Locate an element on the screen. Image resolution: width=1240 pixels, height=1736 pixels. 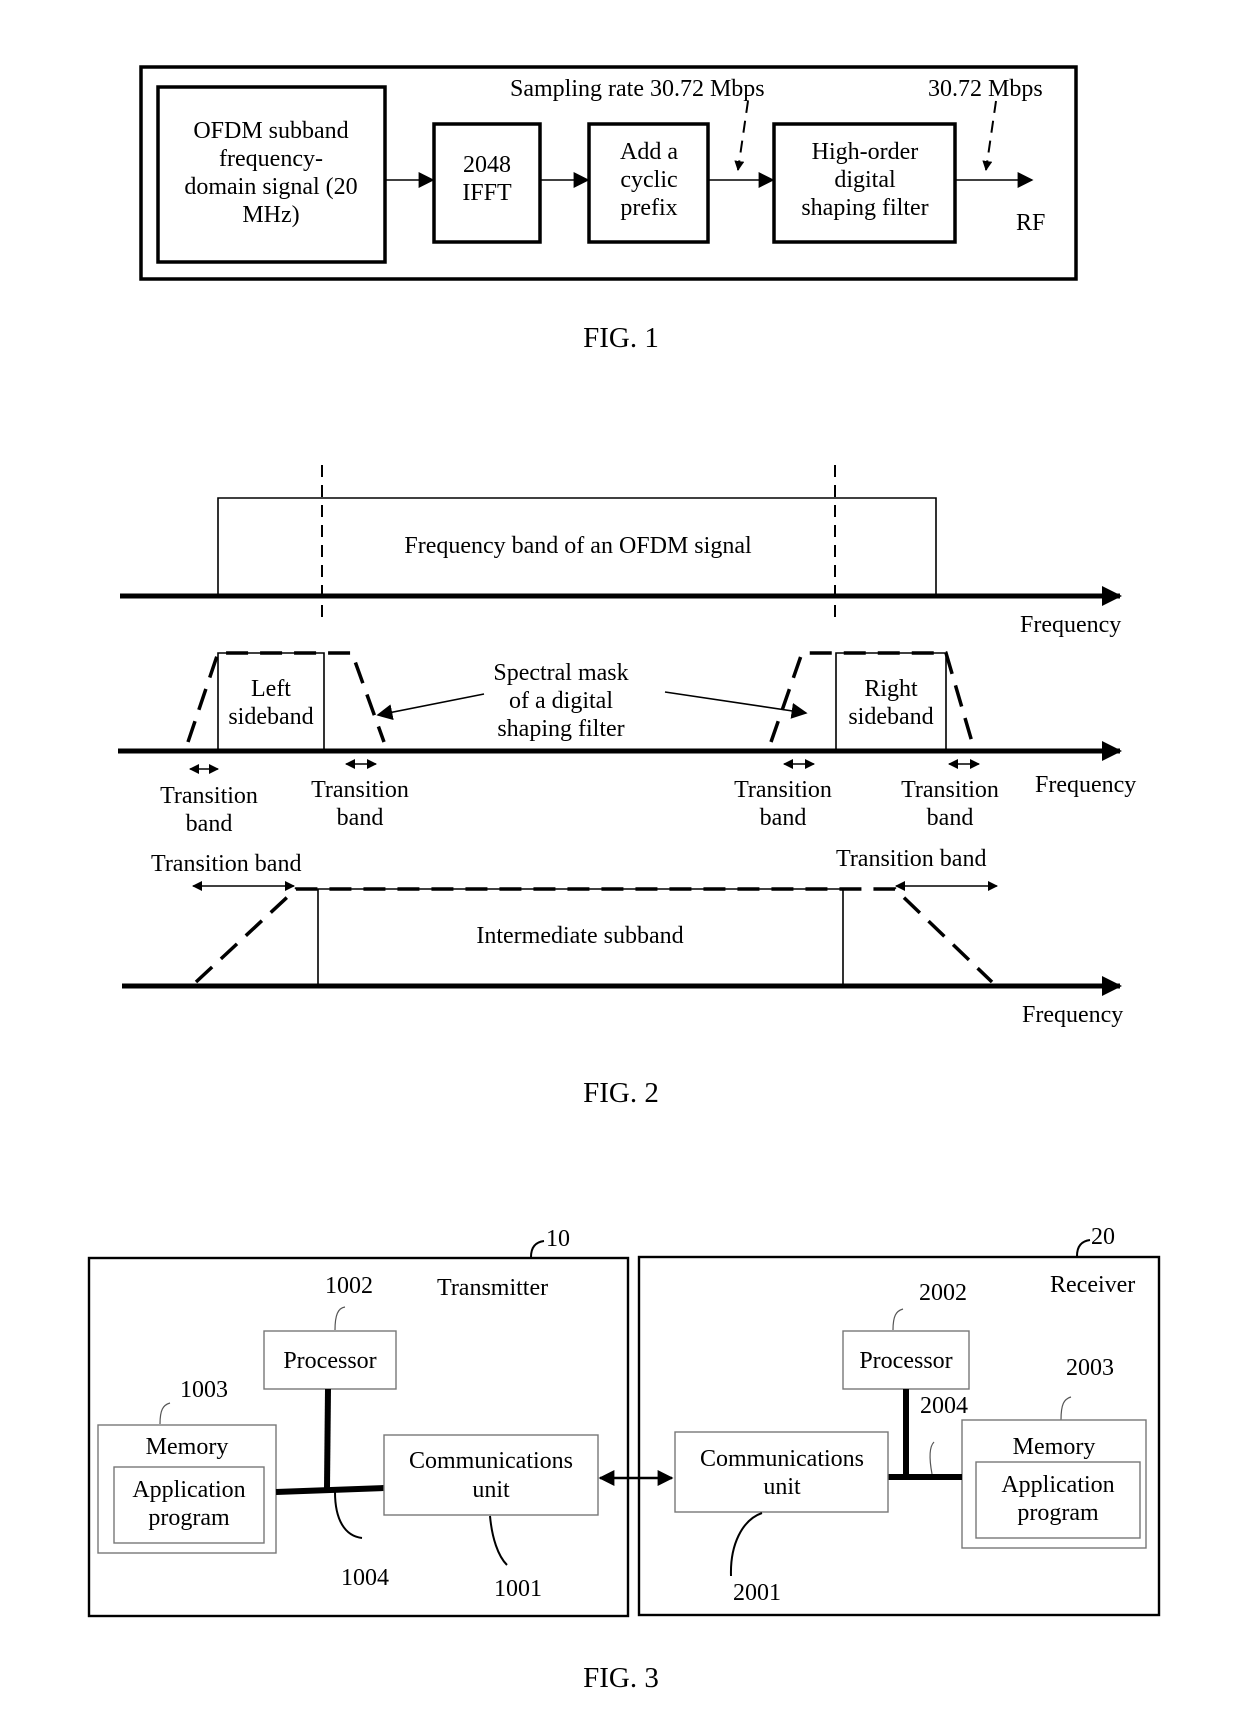
transmitter-ref-leader is located at coordinates (537, 1249).